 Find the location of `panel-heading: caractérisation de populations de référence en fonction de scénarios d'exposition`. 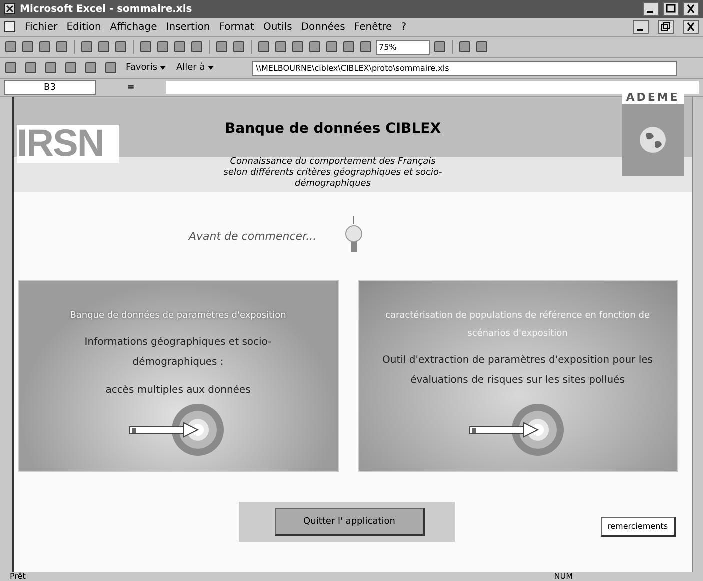

panel-heading: caractérisation de populations de référence en fonction de scénarios d'exposition is located at coordinates (517, 325).